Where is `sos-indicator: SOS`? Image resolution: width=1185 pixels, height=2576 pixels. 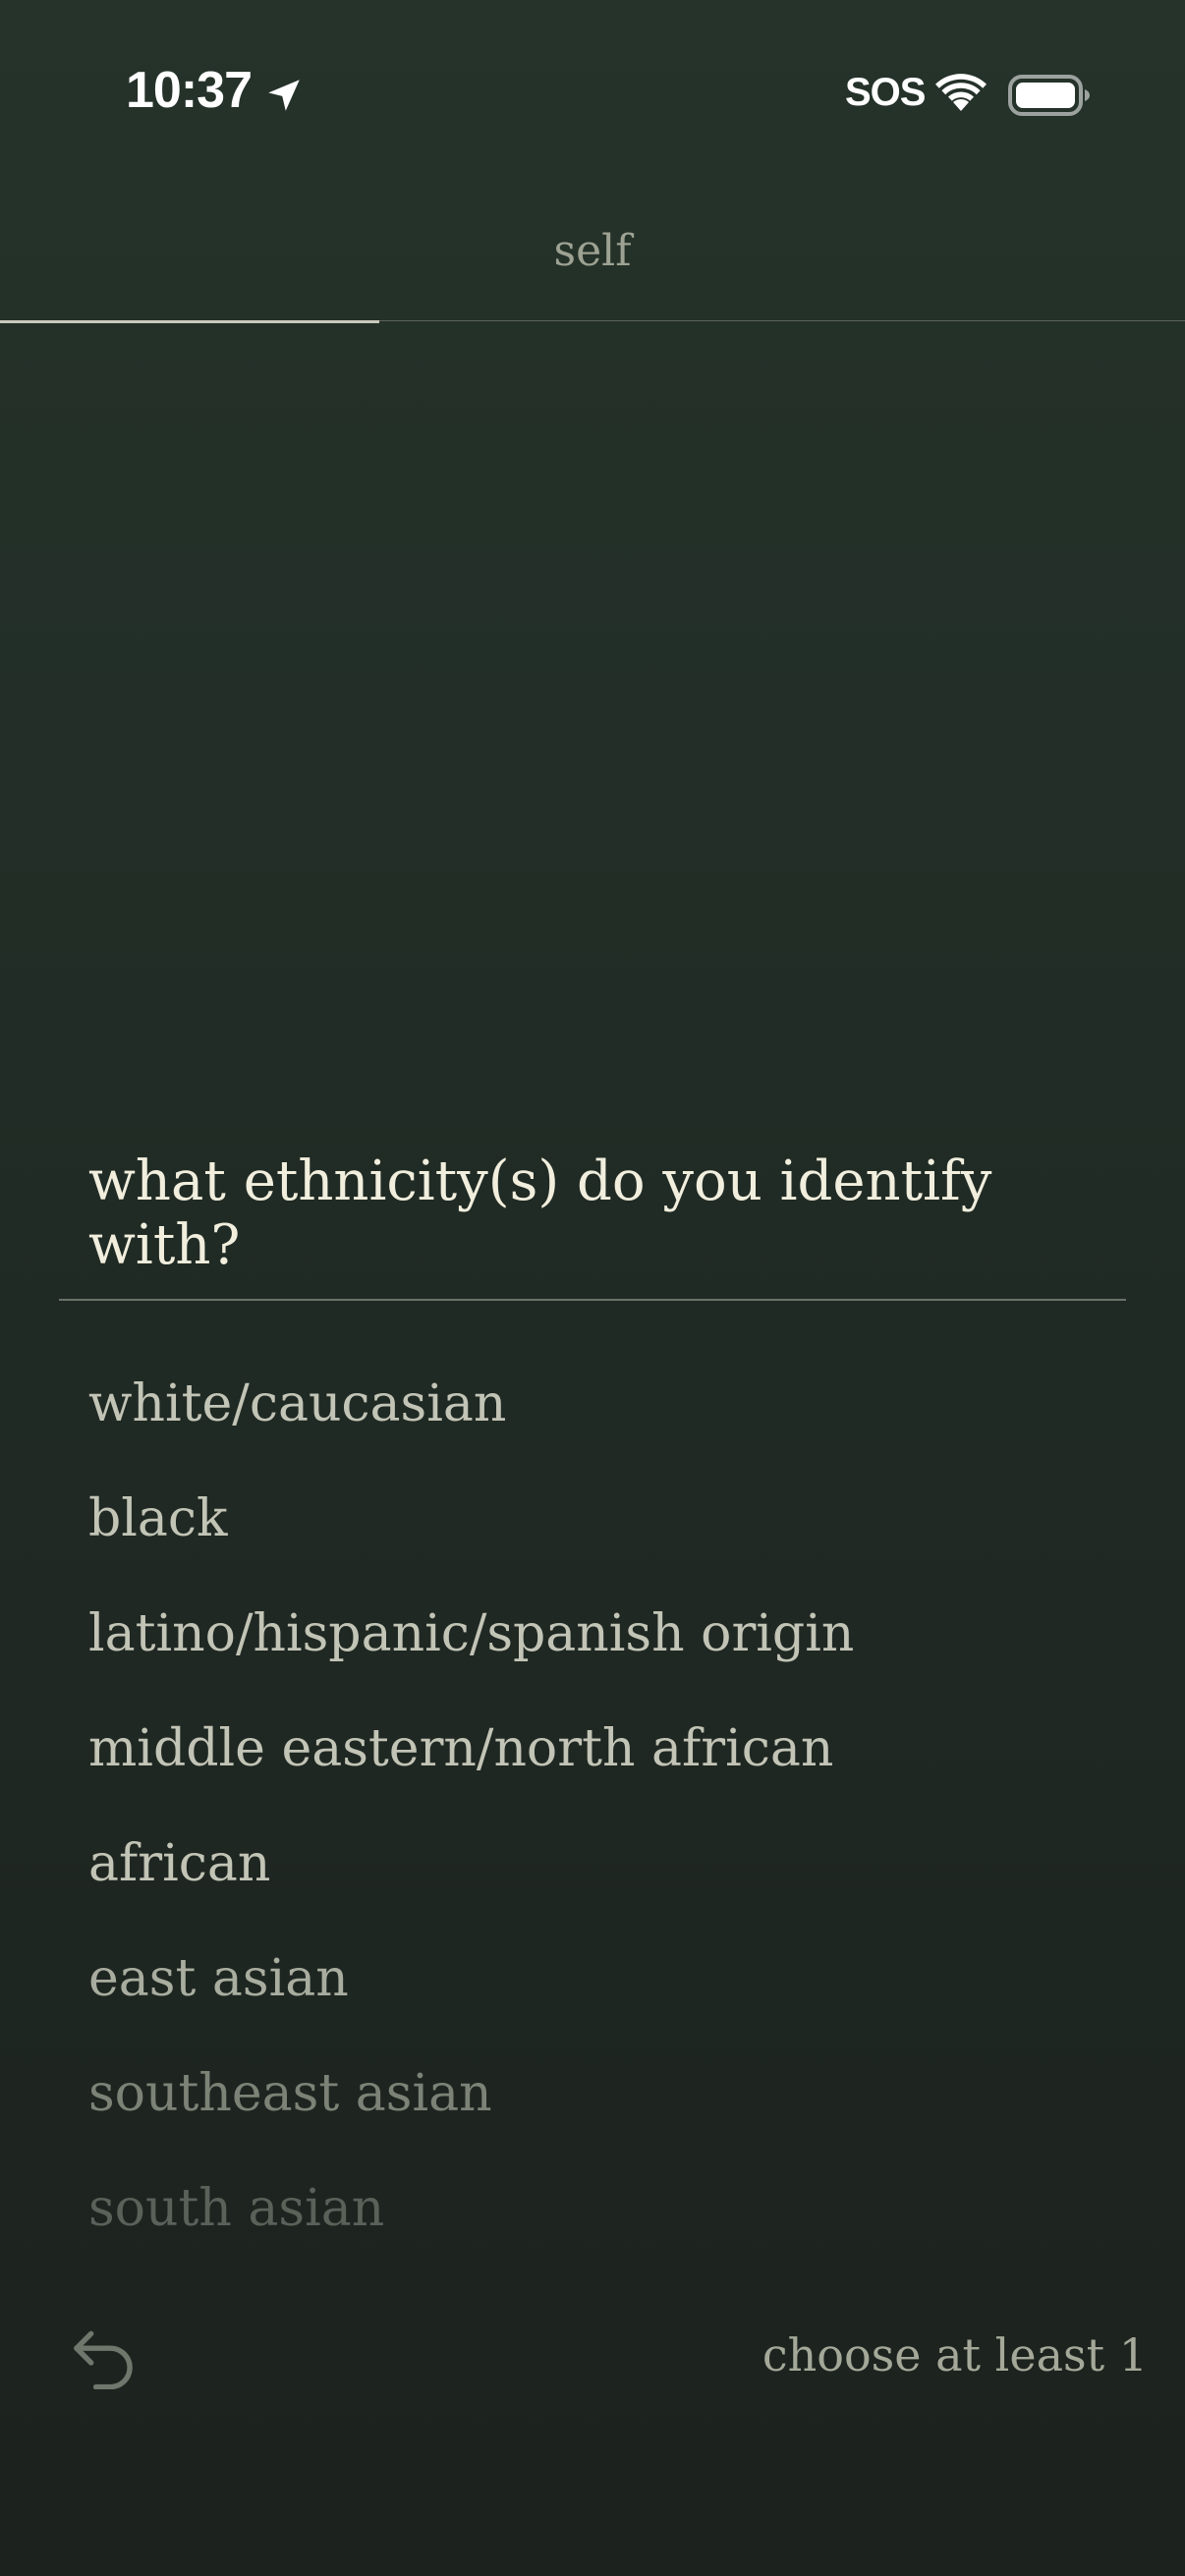 sos-indicator: SOS is located at coordinates (886, 92).